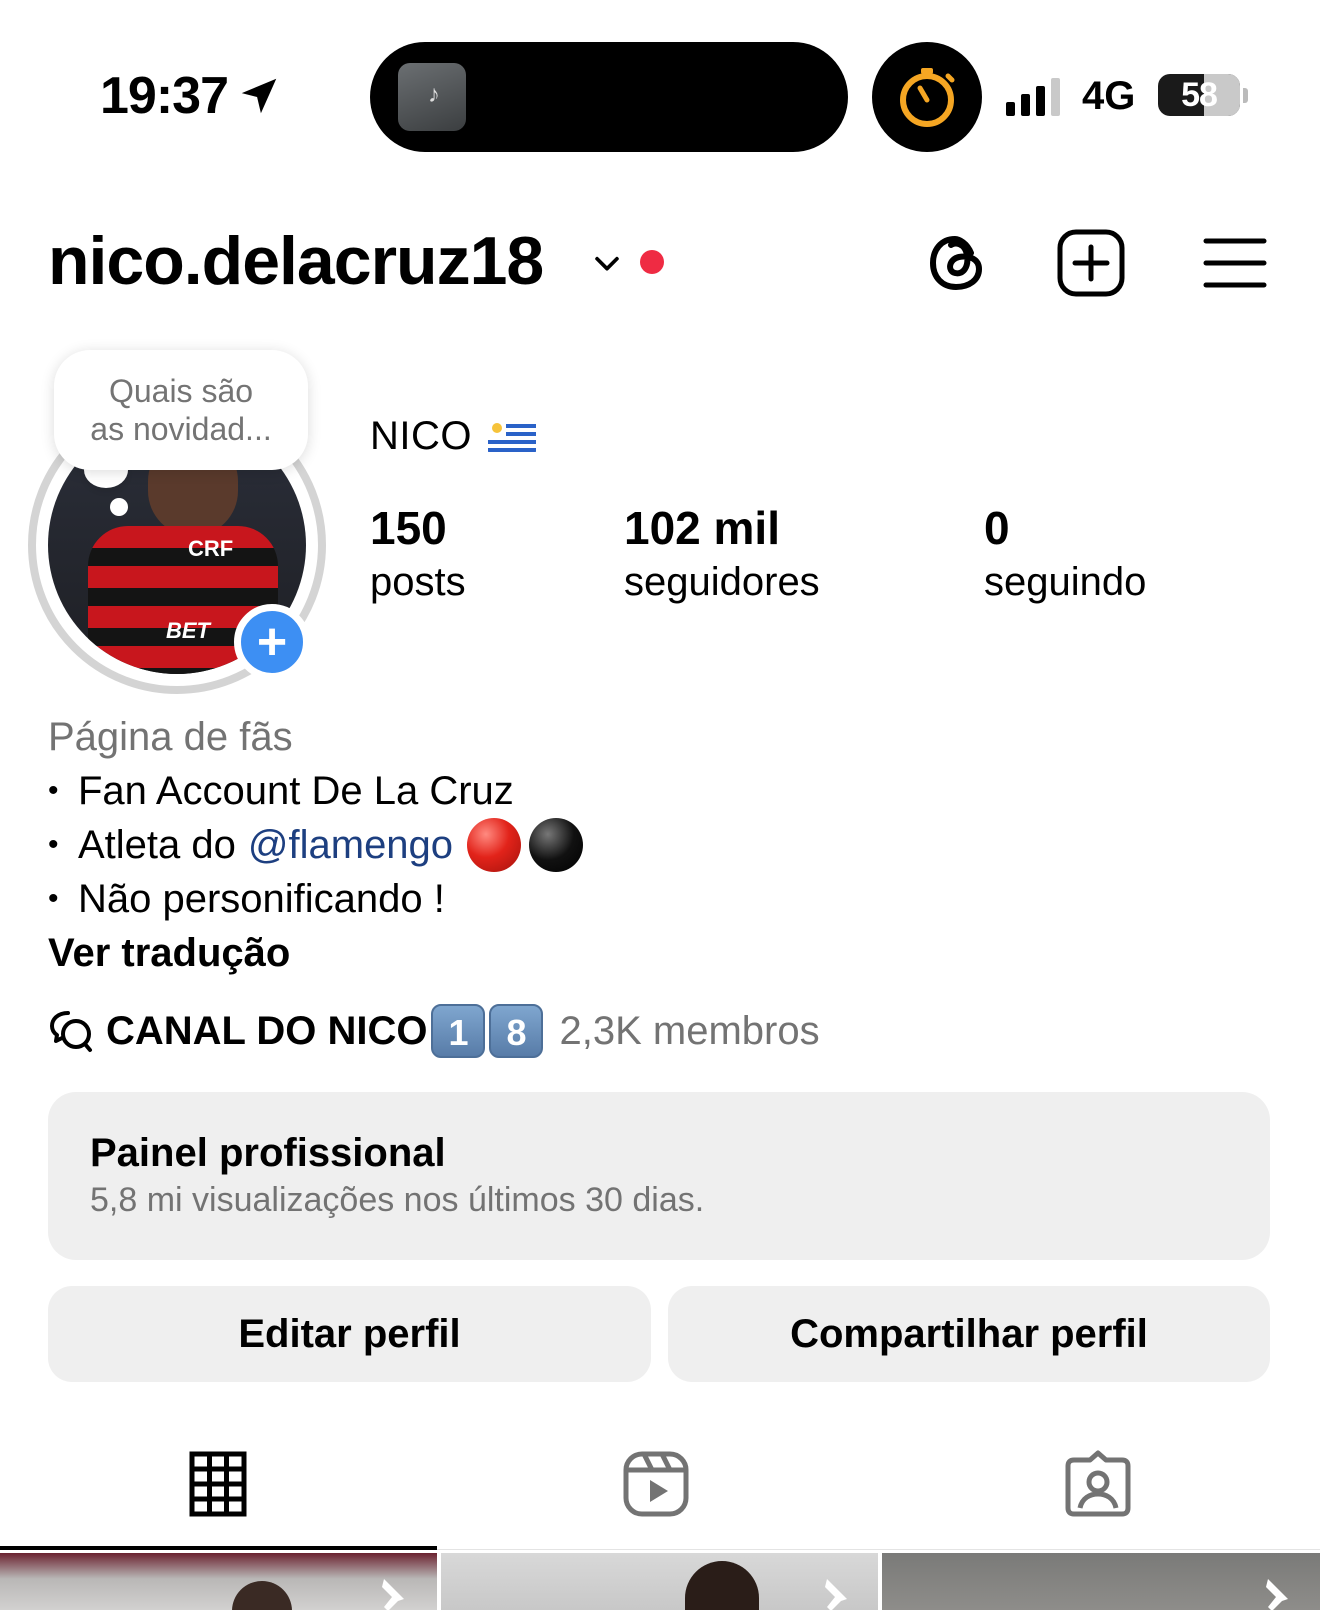 The width and height of the screenshot is (1320, 1610). I want to click on plus-icon: +, so click(272, 642).